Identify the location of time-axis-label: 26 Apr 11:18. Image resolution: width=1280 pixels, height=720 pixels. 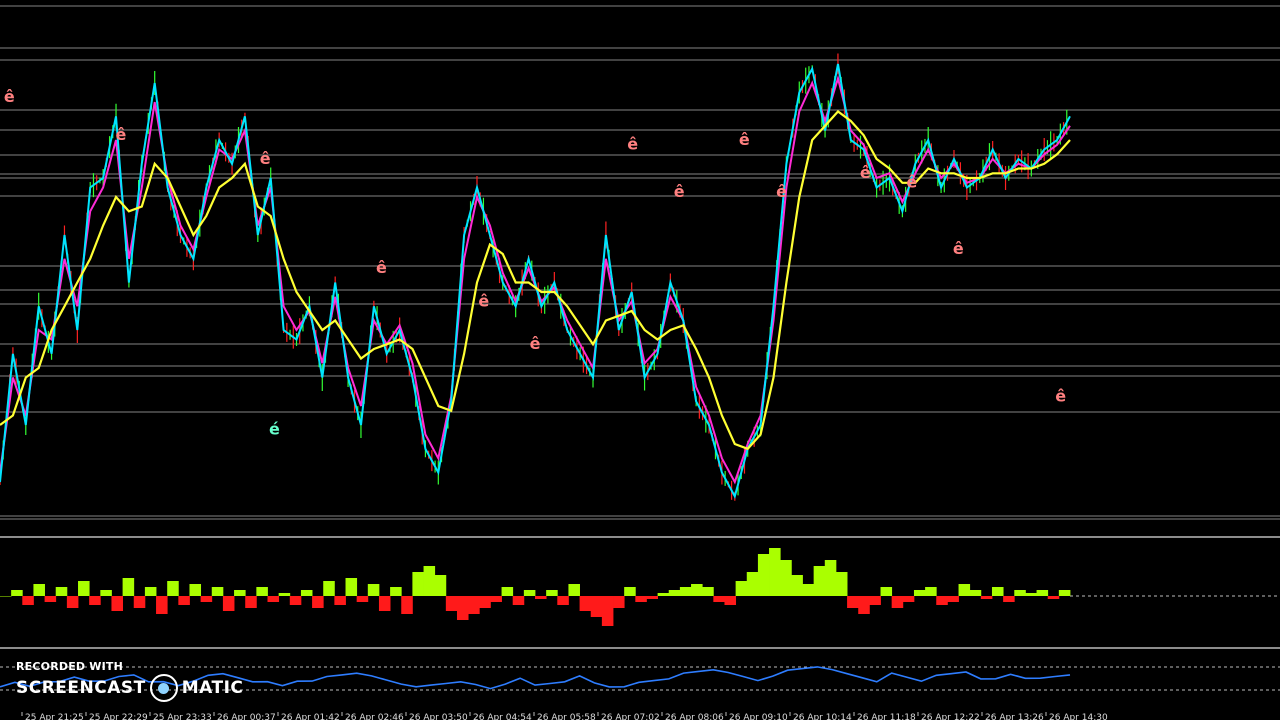
(886, 716).